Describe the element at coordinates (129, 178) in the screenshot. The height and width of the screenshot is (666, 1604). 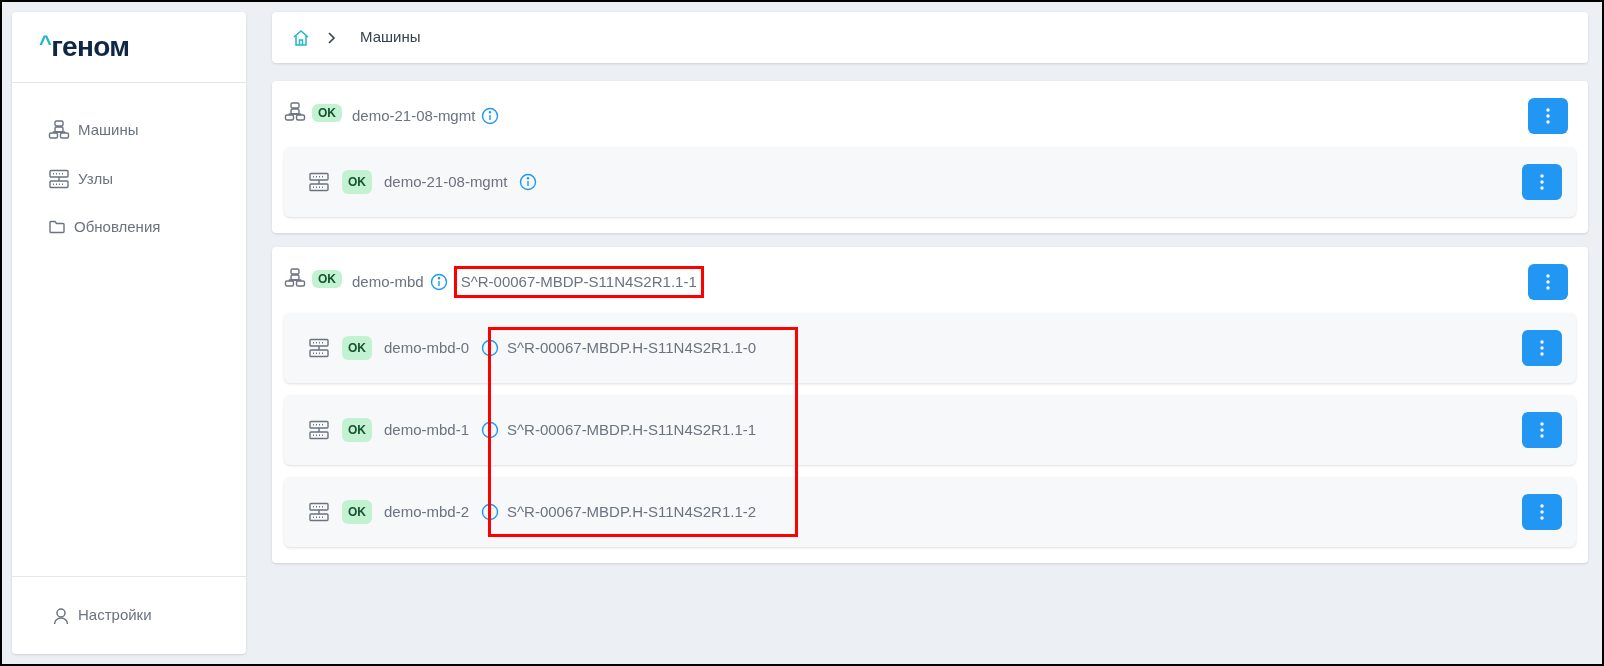
I see `nav-item: Узлы` at that location.